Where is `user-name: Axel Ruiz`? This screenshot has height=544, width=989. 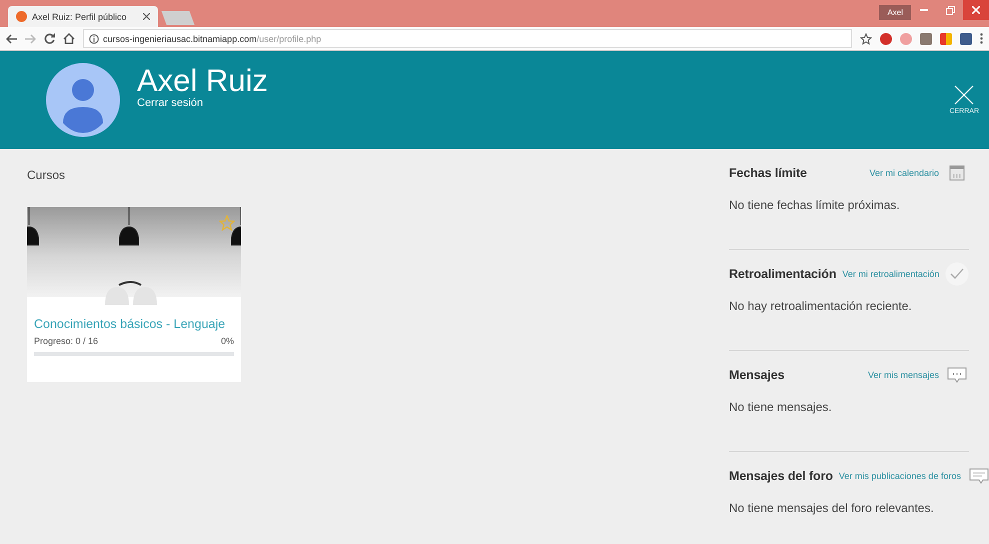 user-name: Axel Ruiz is located at coordinates (202, 81).